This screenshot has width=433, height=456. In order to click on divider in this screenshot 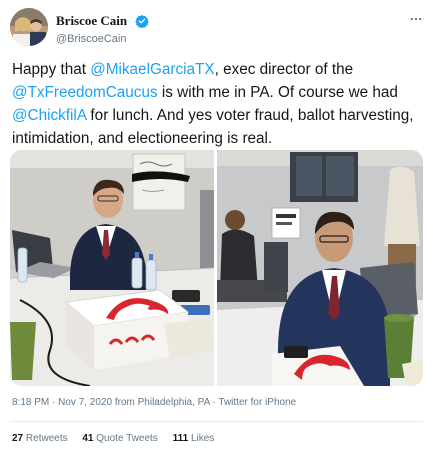, I will do `click(216, 421)`.